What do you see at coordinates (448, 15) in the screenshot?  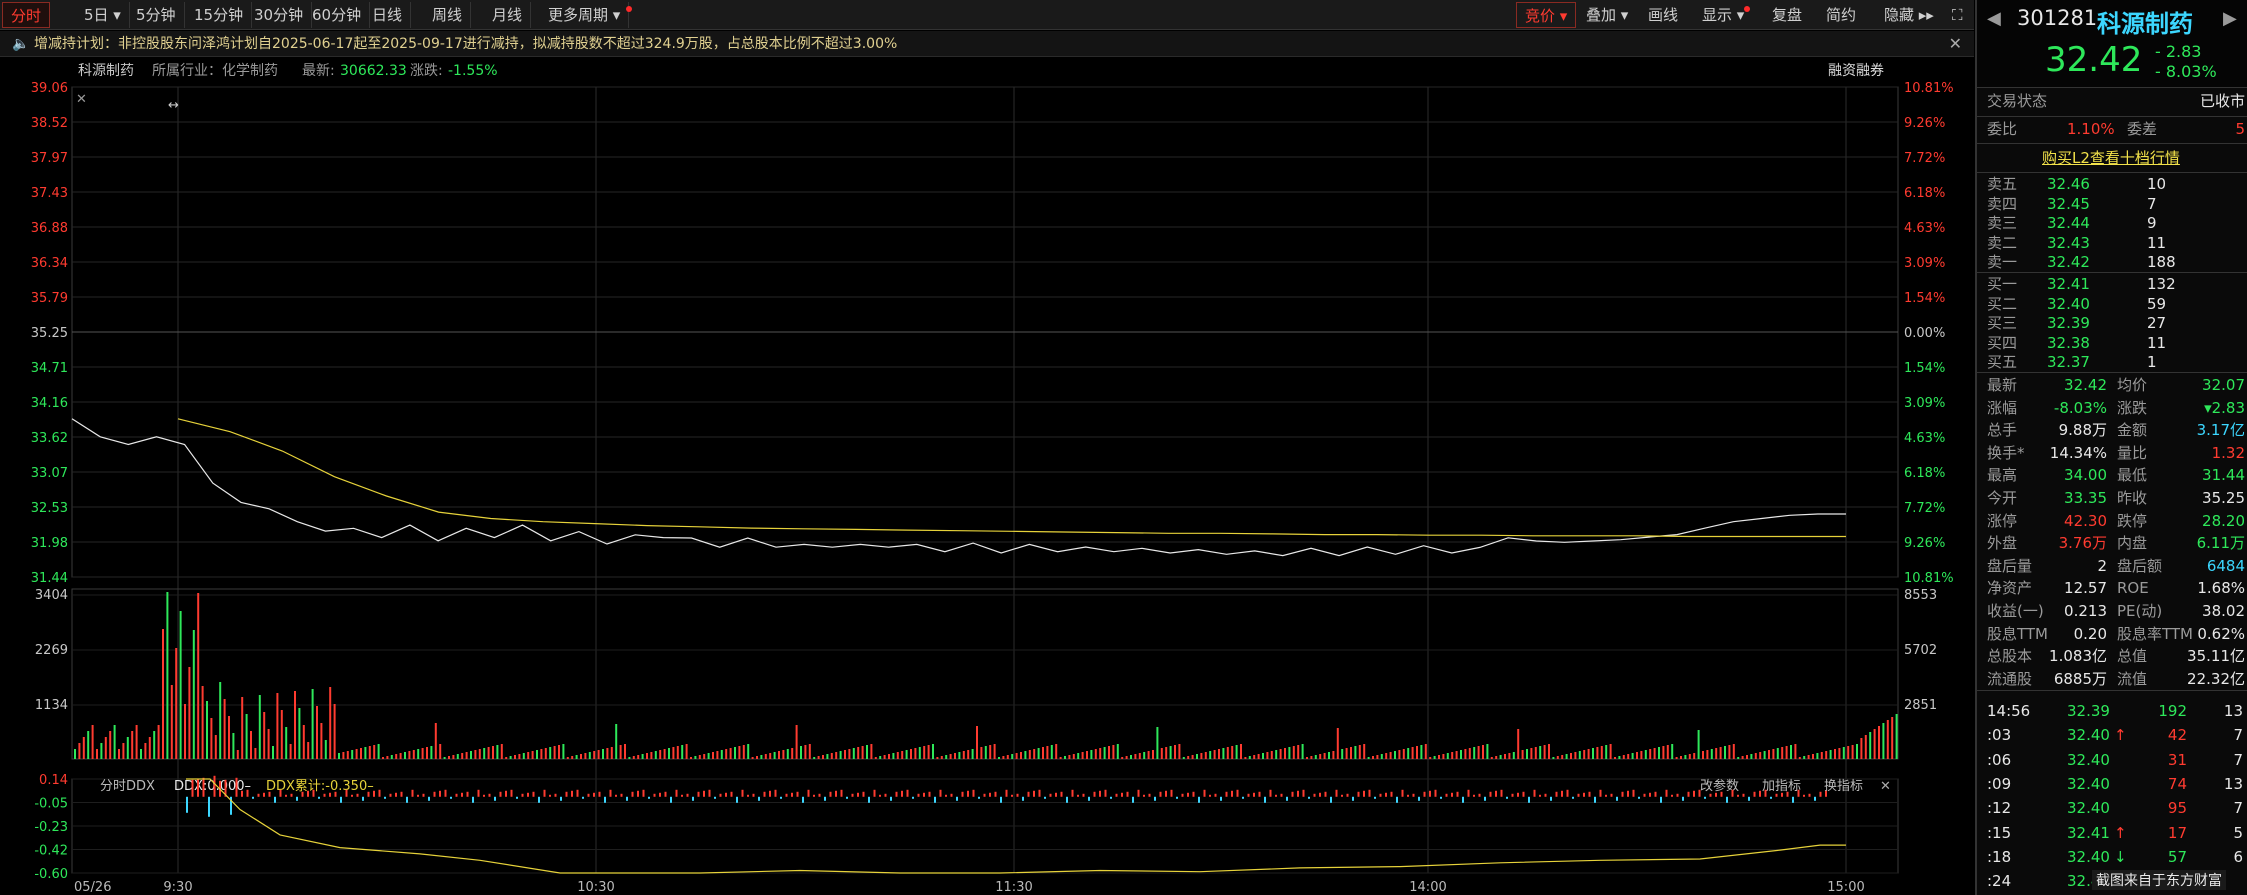 I see `period-tab: 周线` at bounding box center [448, 15].